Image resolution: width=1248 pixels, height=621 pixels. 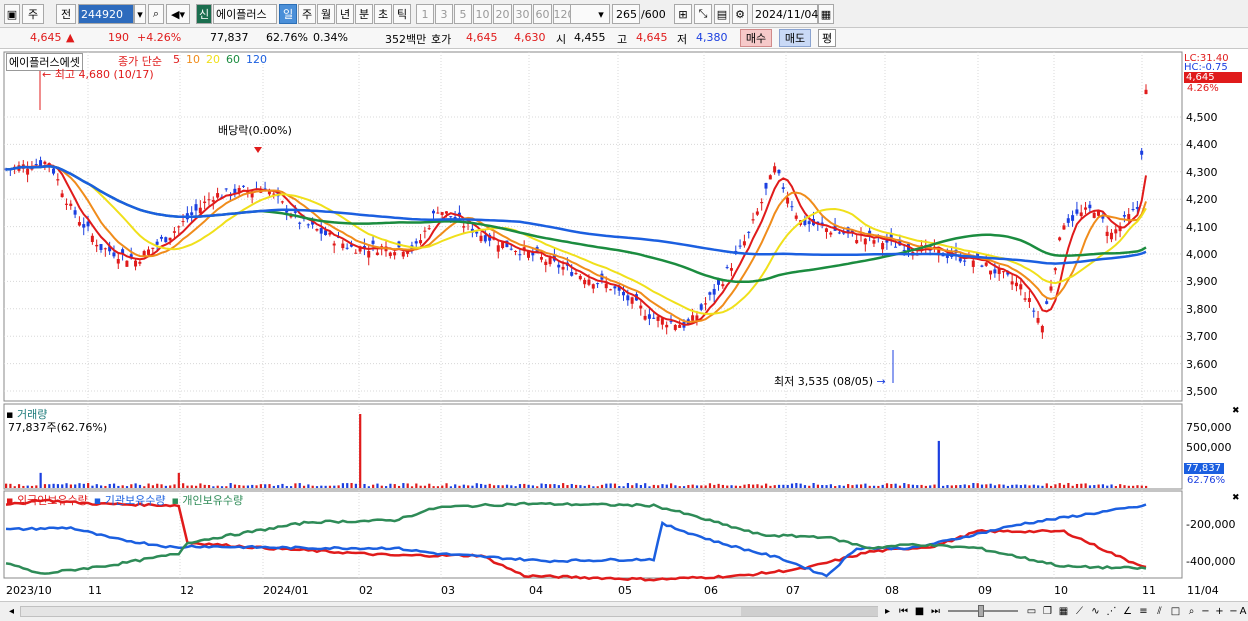 What do you see at coordinates (1205, 611) in the screenshot?
I see `zoom-out-icon: −` at bounding box center [1205, 611].